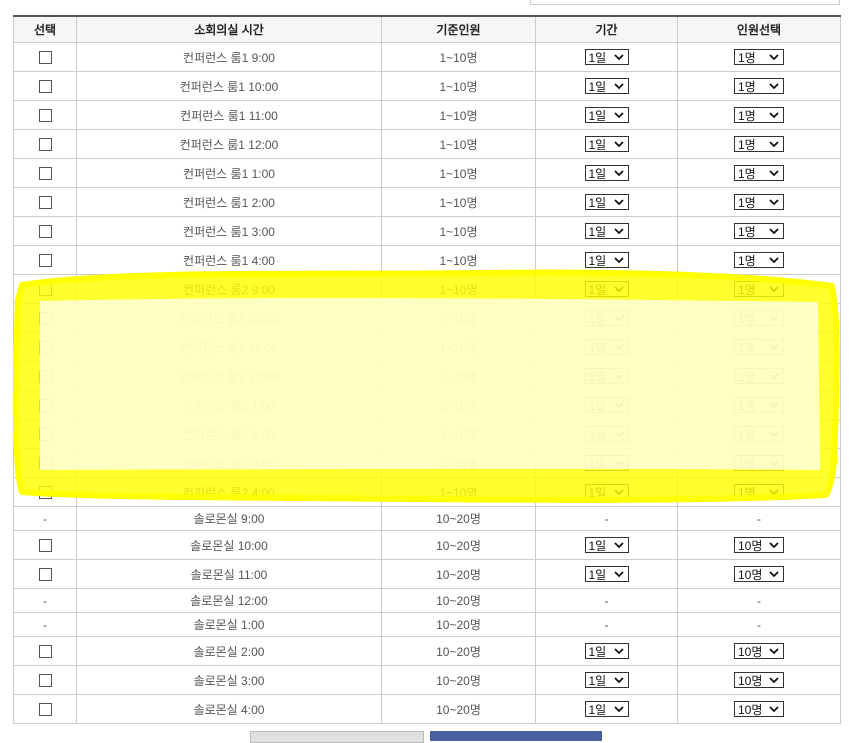 The image size is (853, 743). Describe the element at coordinates (229, 405) in the screenshot. I see `room-time: 컨퍼런스 룸2 1:00` at that location.